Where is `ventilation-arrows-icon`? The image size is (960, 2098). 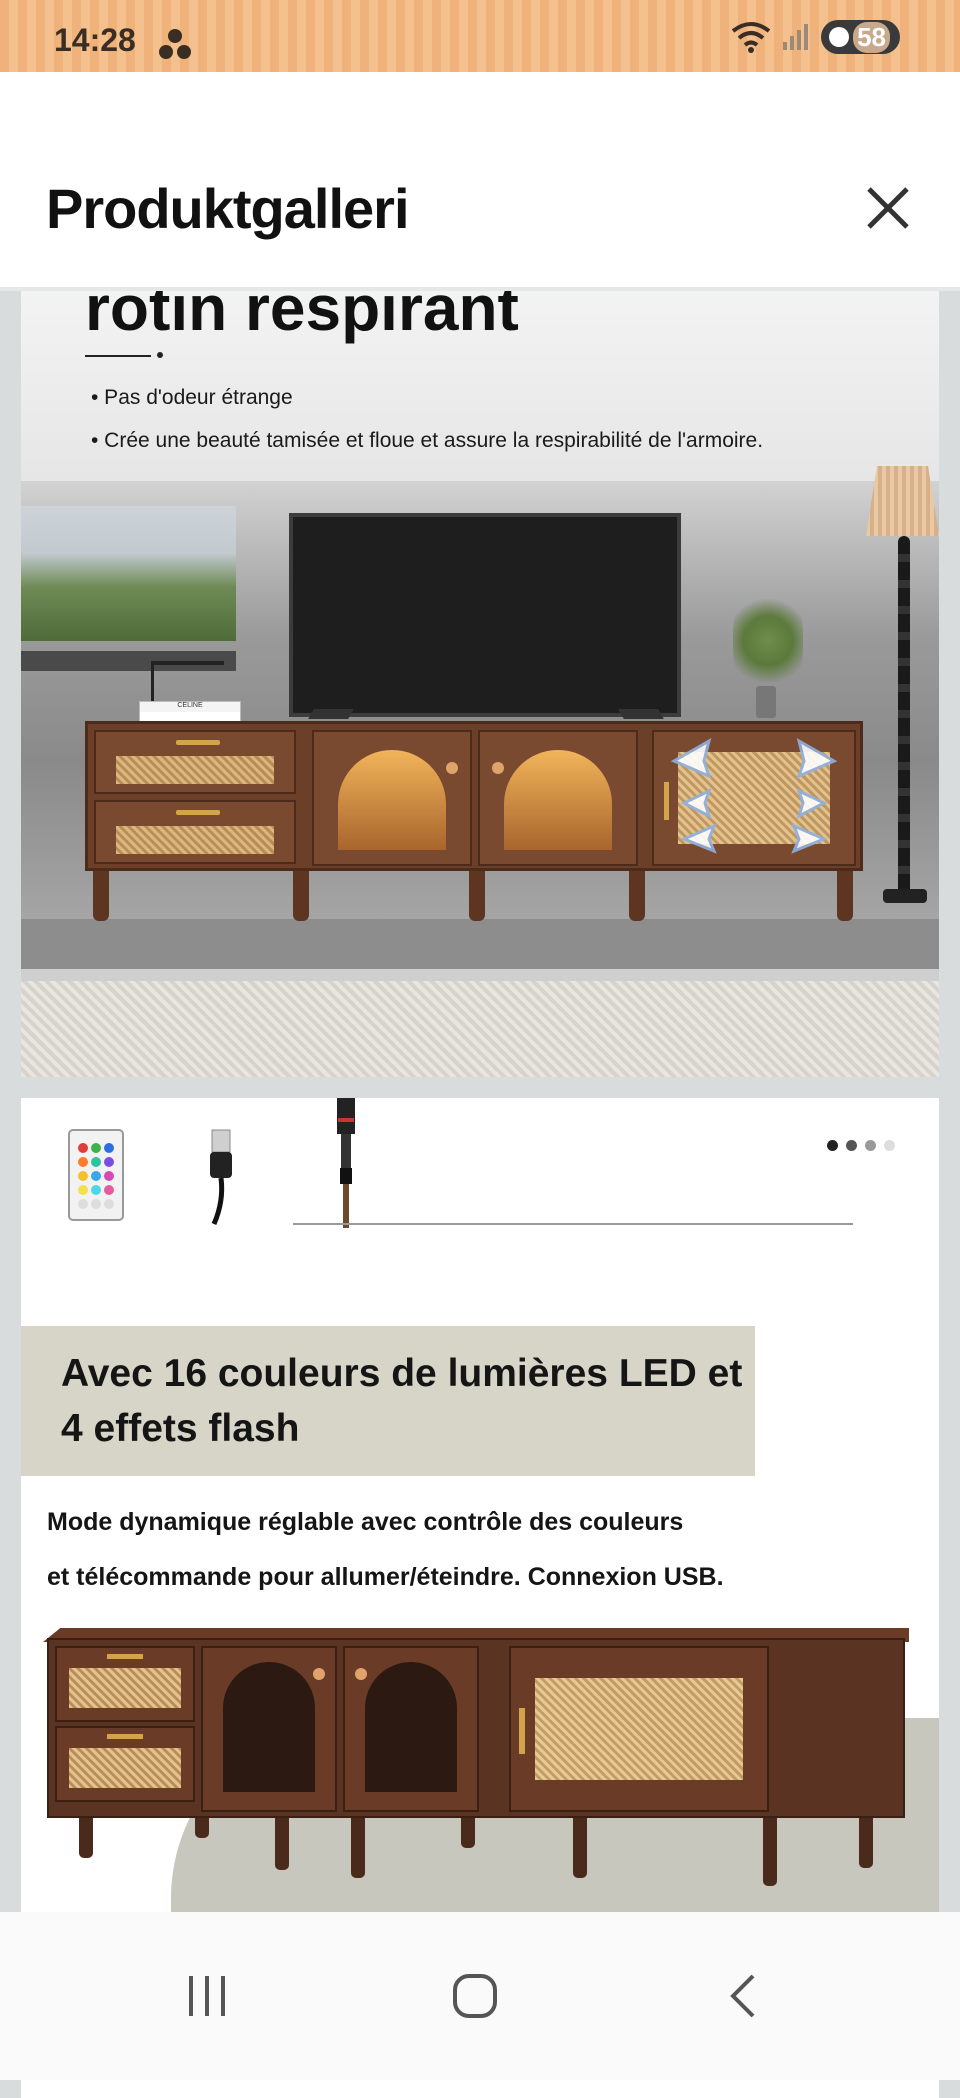
ventilation-arrows-icon is located at coordinates (754, 795).